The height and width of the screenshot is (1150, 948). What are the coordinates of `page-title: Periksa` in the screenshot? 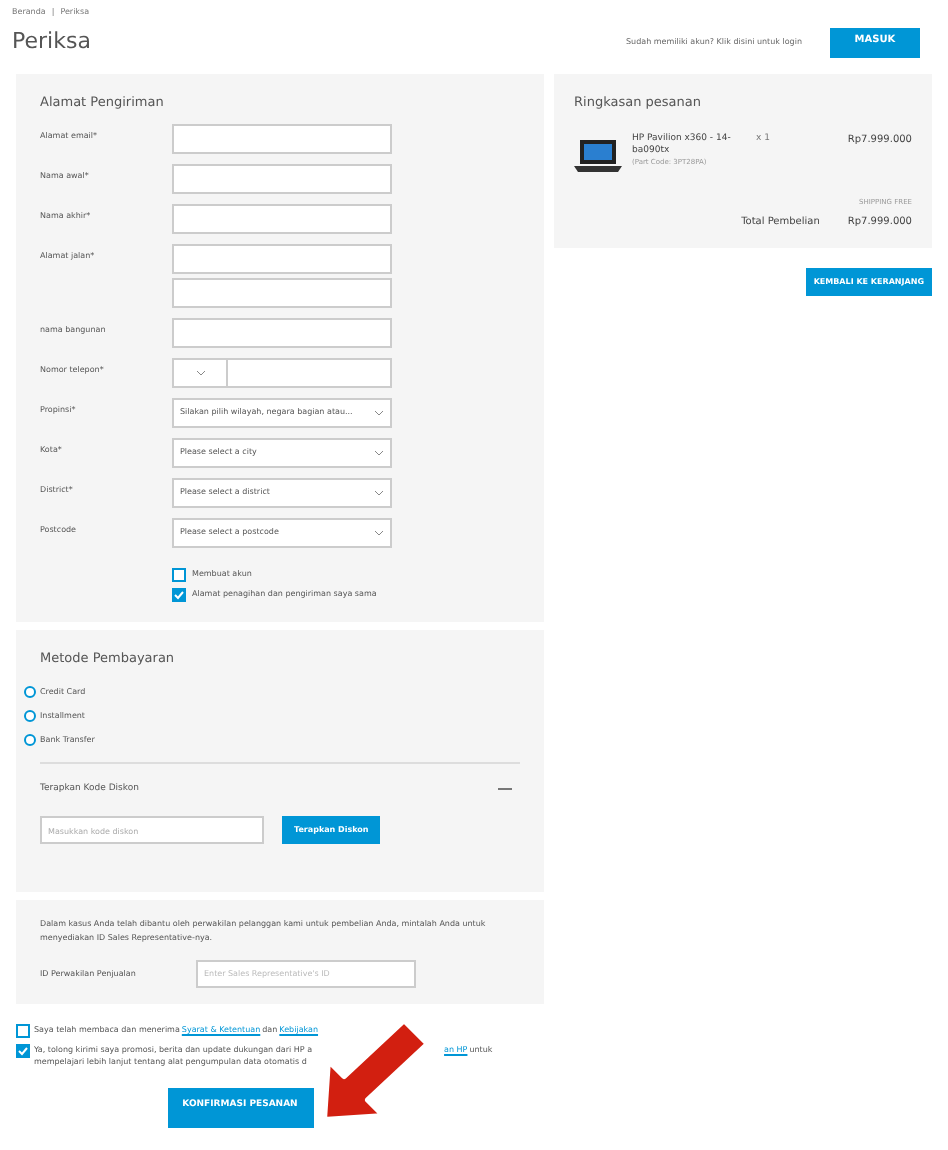 It's located at (52, 41).